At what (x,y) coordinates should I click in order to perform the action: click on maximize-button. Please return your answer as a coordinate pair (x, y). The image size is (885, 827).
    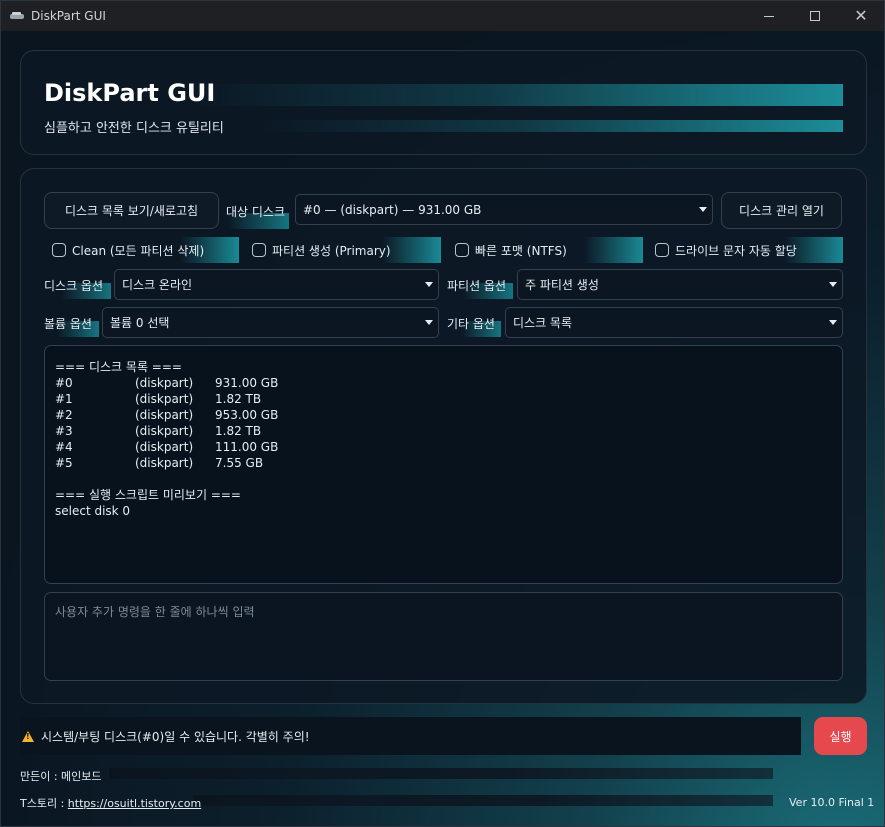
    Looking at the image, I should click on (815, 16).